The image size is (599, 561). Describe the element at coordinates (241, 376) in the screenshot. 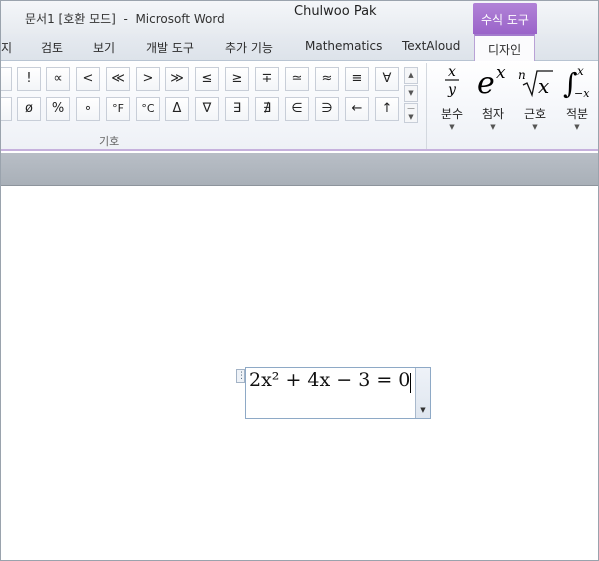

I see `equation-move-handle: ⋮` at that location.